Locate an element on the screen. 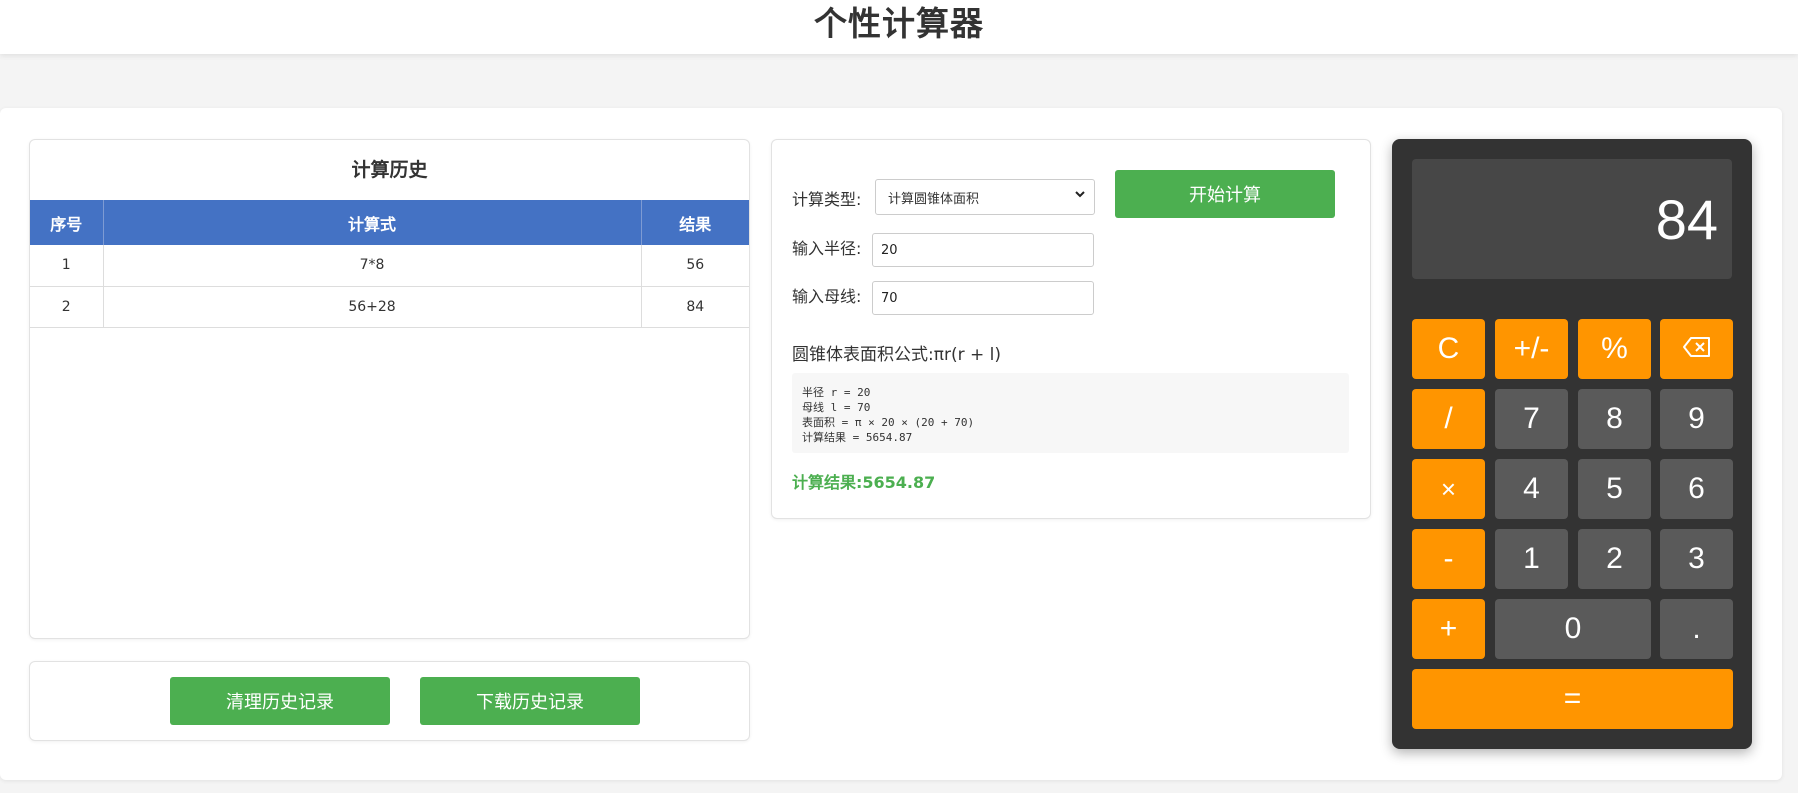 The image size is (1798, 793). digit-3-key: 3 is located at coordinates (1696, 559).